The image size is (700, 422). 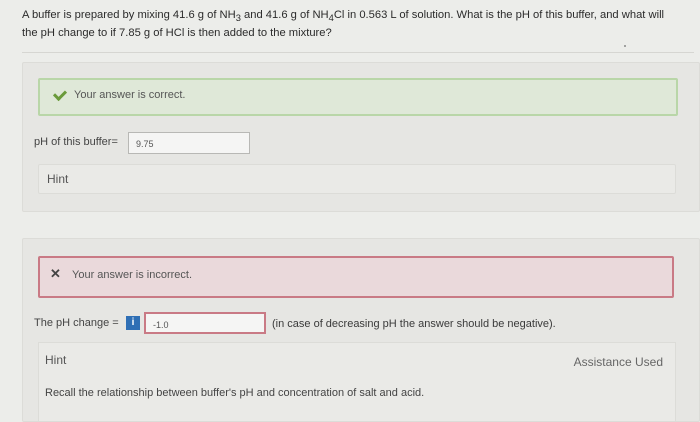 I want to click on ph-change-input: -1.0, so click(x=205, y=323).